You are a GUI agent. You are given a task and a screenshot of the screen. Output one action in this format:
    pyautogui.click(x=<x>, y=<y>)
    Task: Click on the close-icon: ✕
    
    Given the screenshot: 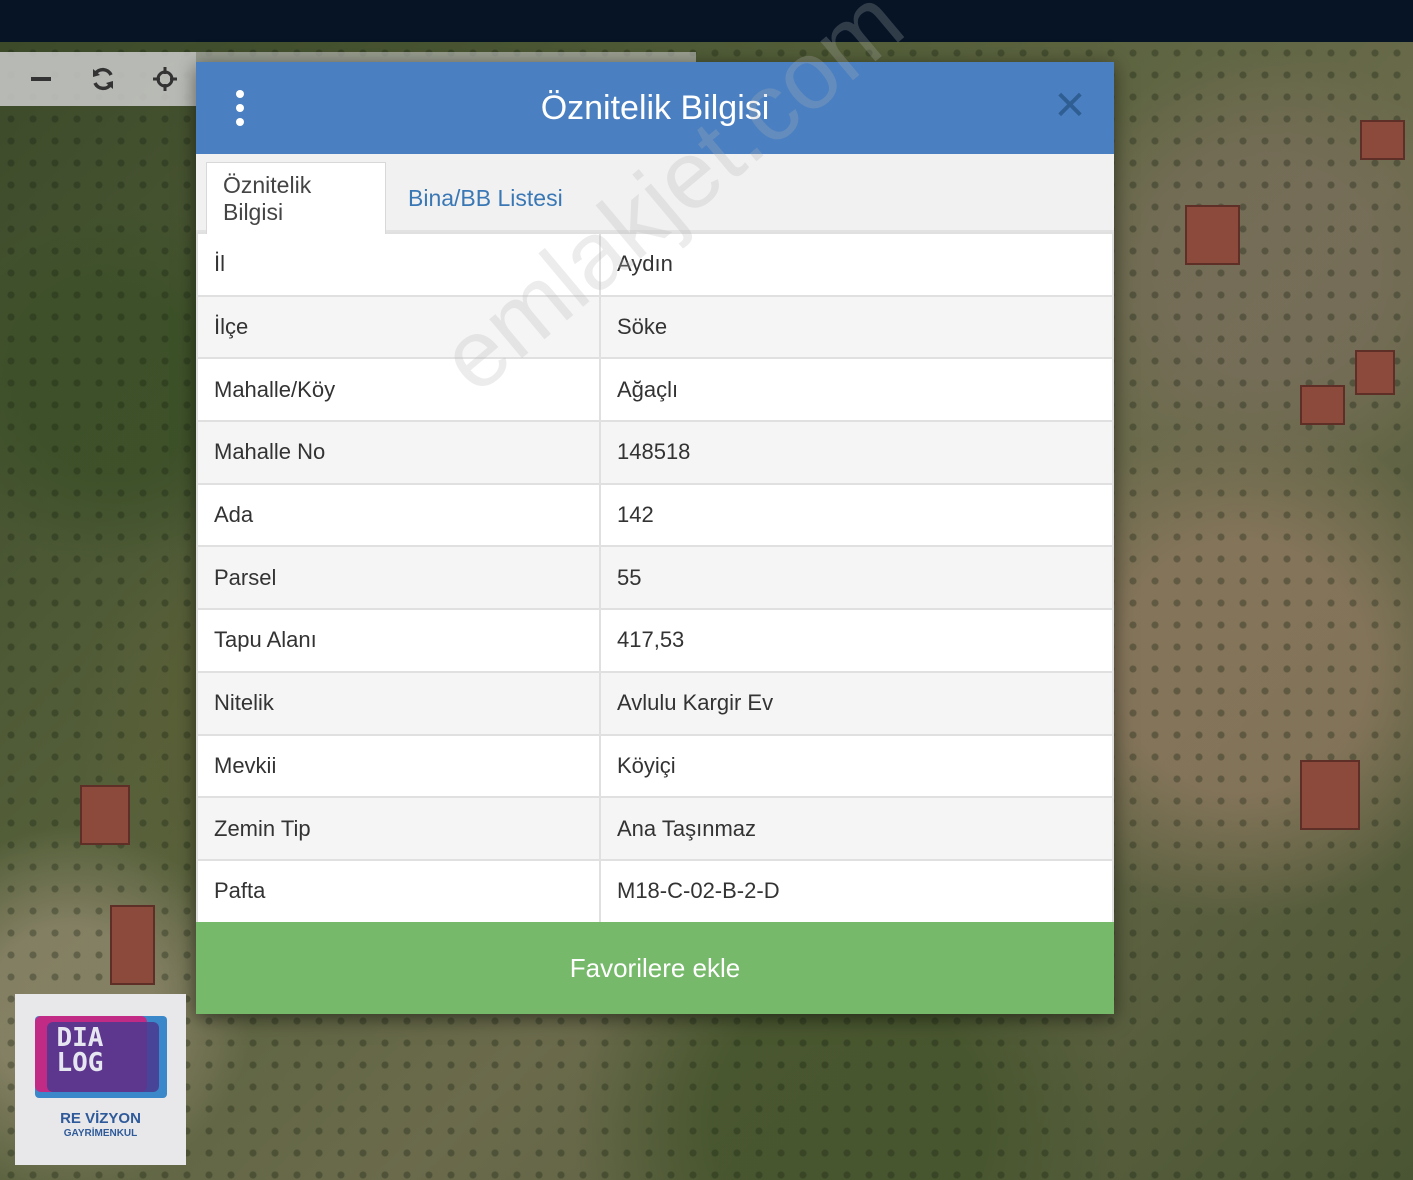 What is the action you would take?
    pyautogui.click(x=1070, y=106)
    